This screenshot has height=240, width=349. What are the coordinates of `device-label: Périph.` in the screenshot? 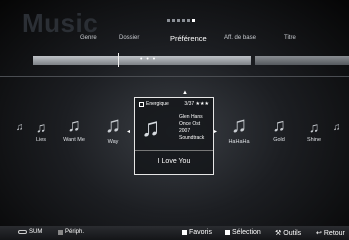 It's located at (75, 232).